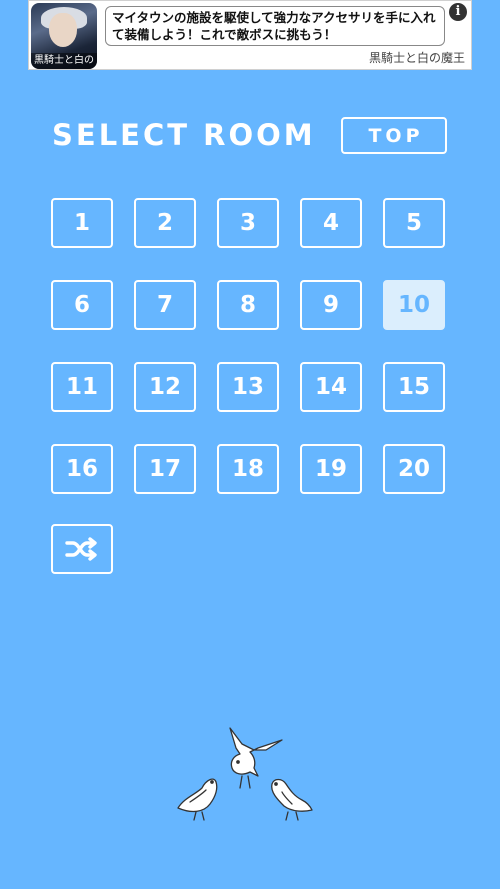 The width and height of the screenshot is (500, 889). I want to click on room-button-18: 18, so click(248, 469).